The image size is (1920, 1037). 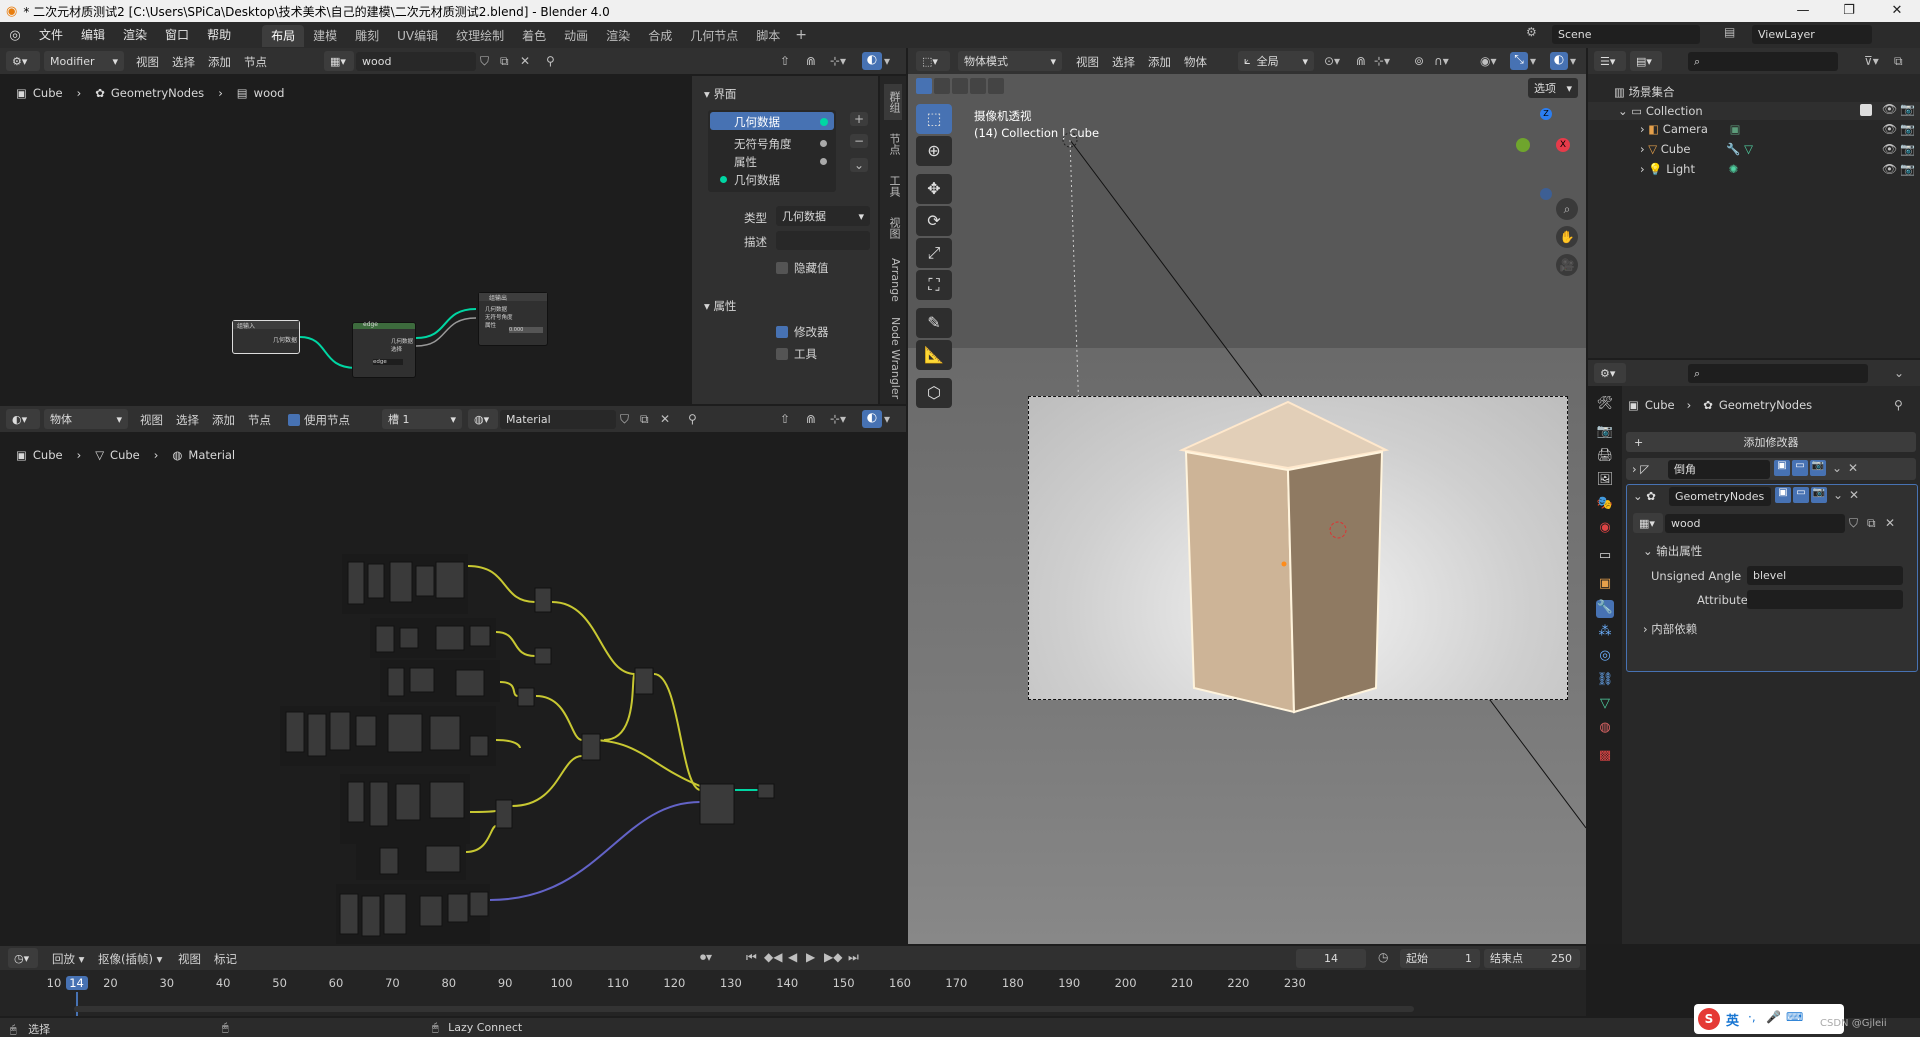 I want to click on timeline-type-button: ◷▾, so click(x=23, y=958).